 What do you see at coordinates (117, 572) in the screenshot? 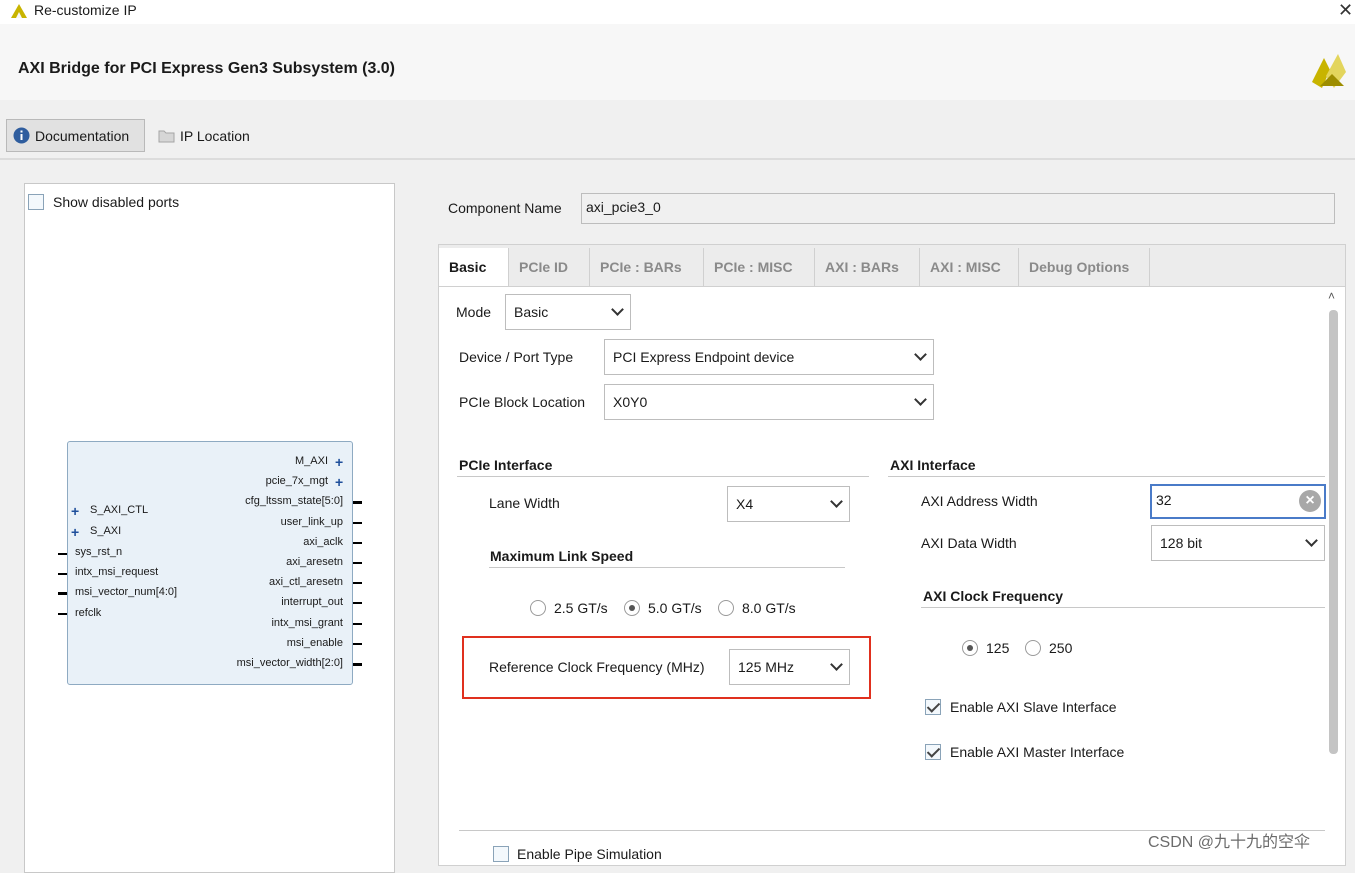
I see `port-intx-msi-request: intx_msi_request` at bounding box center [117, 572].